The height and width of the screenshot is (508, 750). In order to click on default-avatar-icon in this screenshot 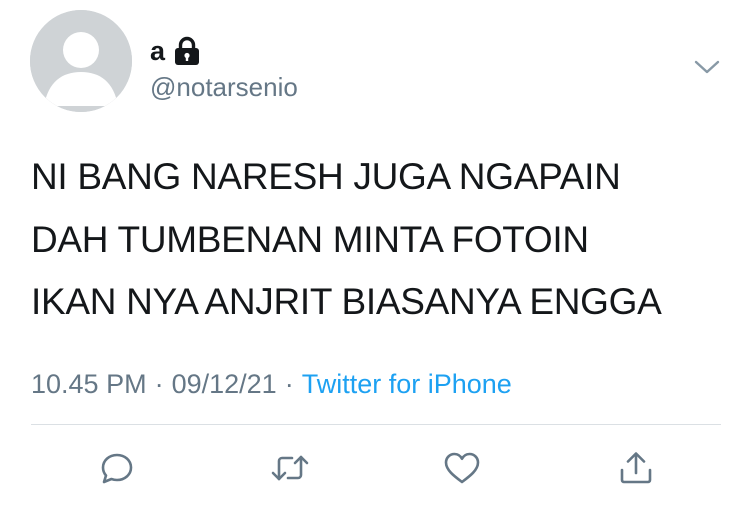, I will do `click(81, 61)`.